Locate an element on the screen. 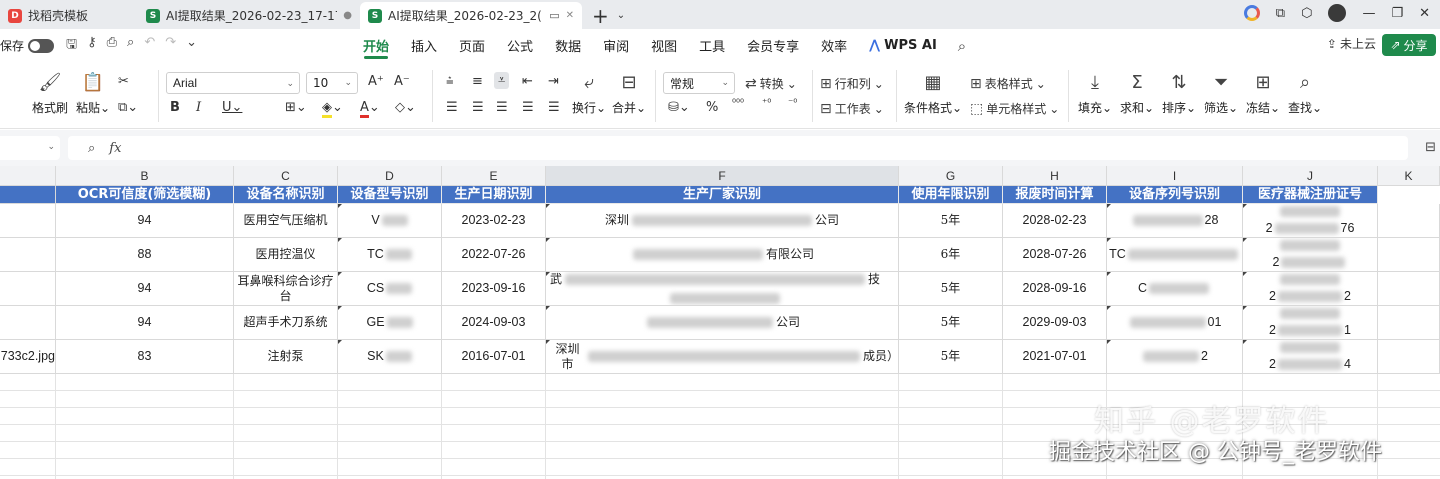 Image resolution: width=1440 pixels, height=479 pixels. menu-tools: 工具 is located at coordinates (712, 45).